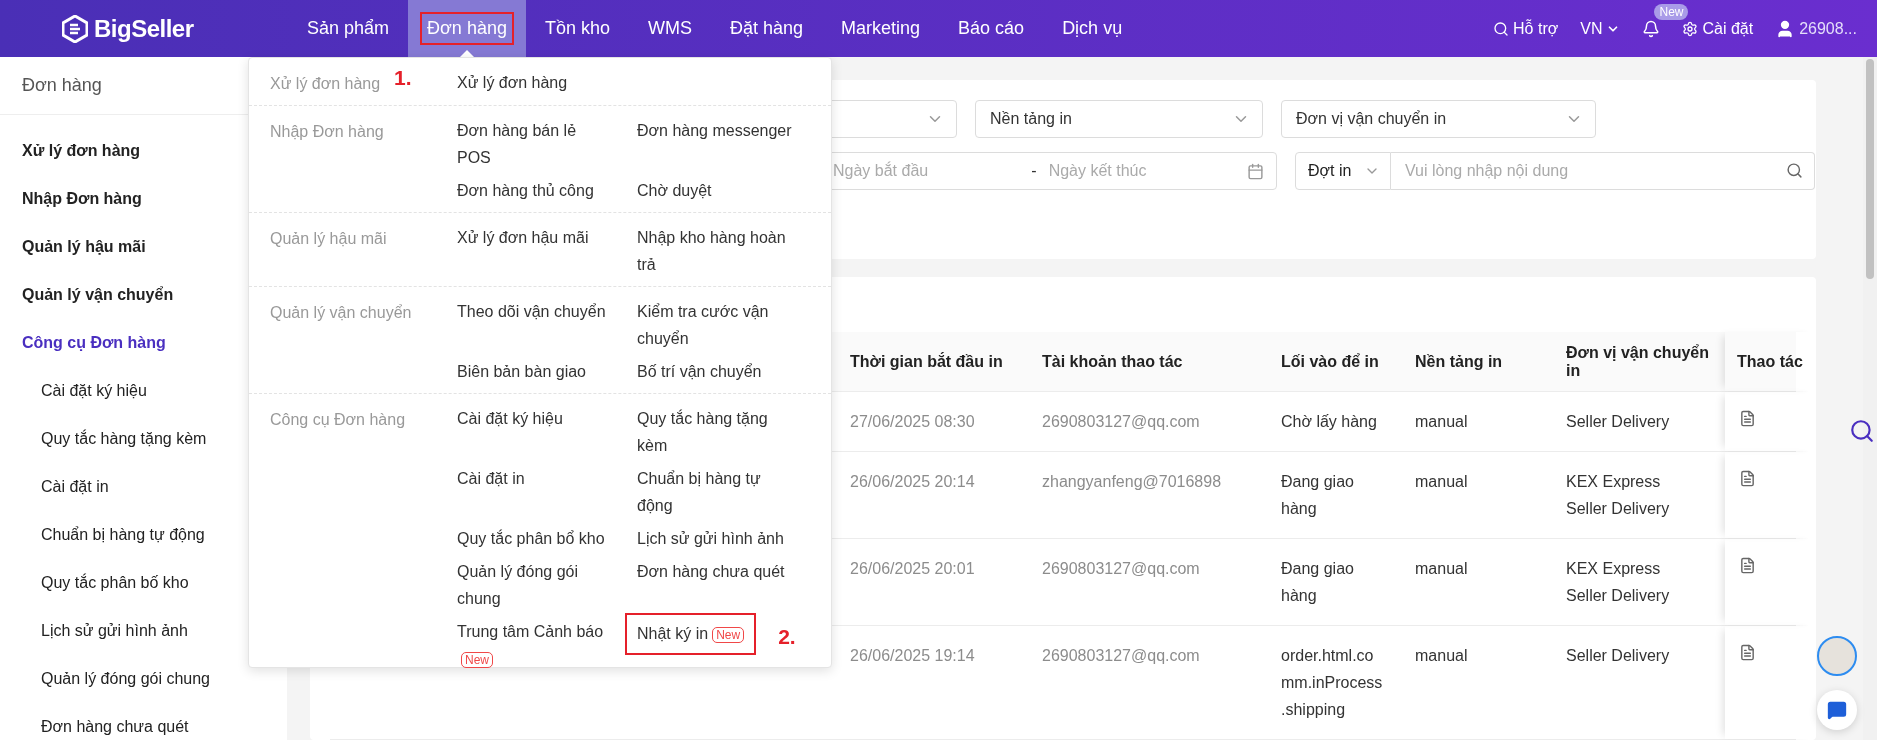  What do you see at coordinates (491, 477) in the screenshot?
I see `menu-item: Cài đặt in` at bounding box center [491, 477].